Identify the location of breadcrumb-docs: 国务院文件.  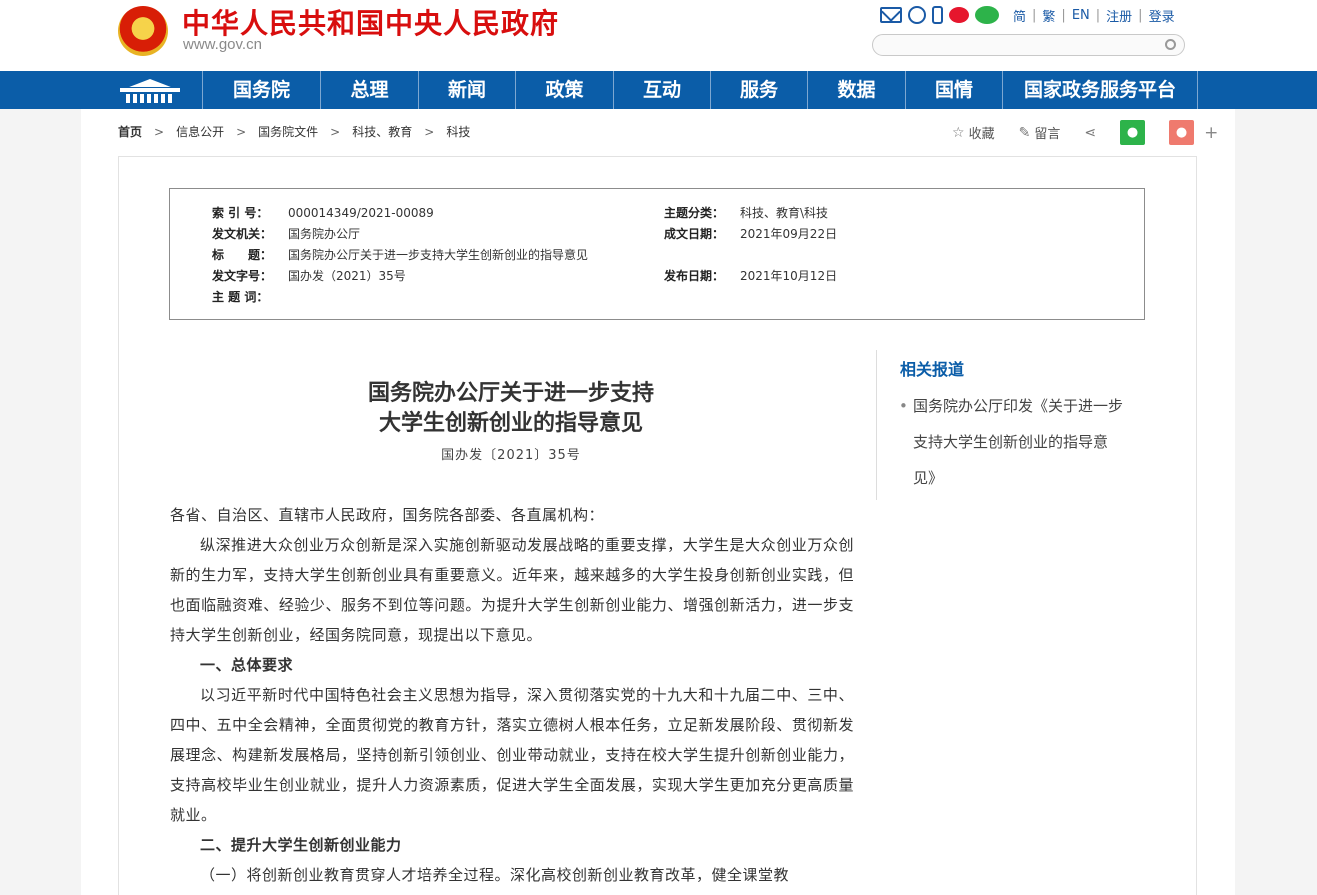
(288, 131).